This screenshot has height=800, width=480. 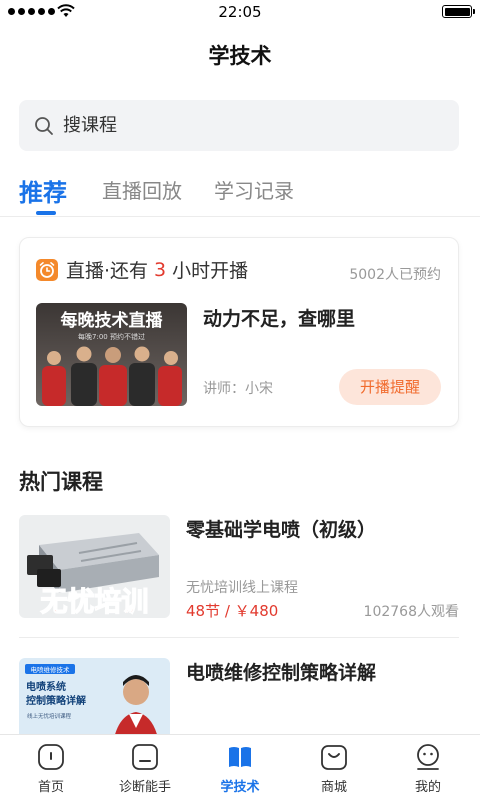 What do you see at coordinates (239, 696) in the screenshot?
I see `course-item: 电喷维修技术 电喷系统 控制策略详解 线上无忧培训课程 电喷维修控制策略详解` at bounding box center [239, 696].